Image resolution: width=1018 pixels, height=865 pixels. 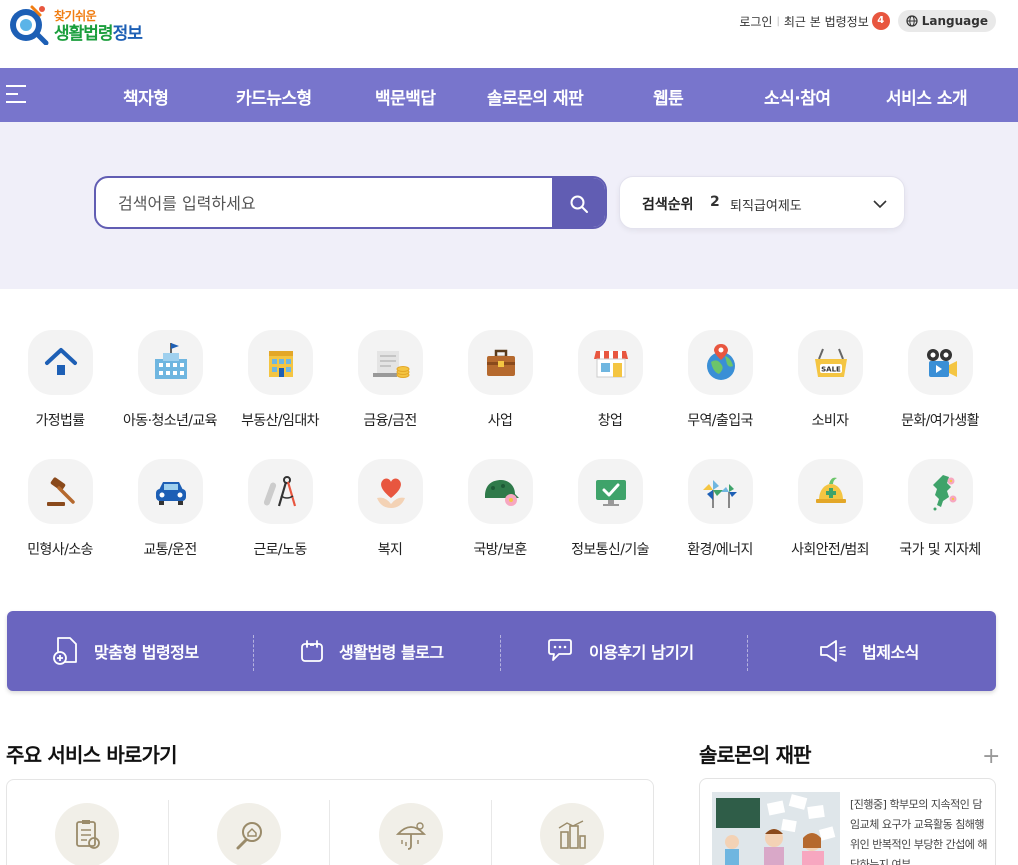 I want to click on logo-title: 생활법령정보, so click(x=98, y=31).